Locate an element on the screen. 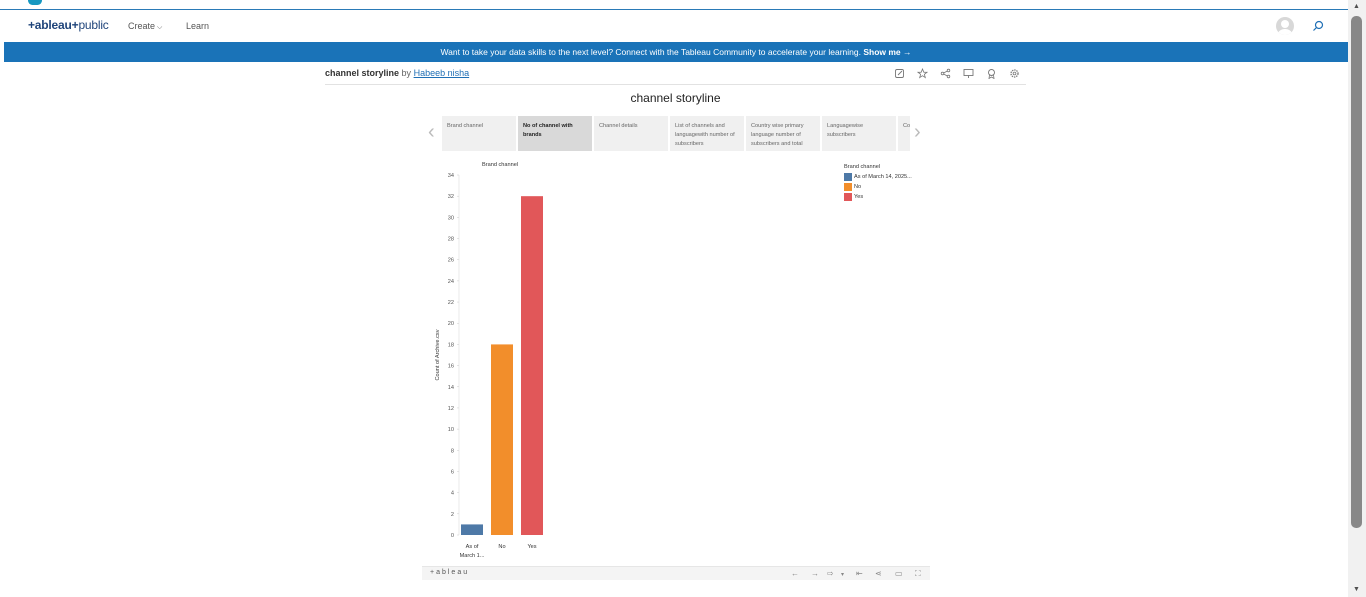 The height and width of the screenshot is (597, 1366). viz-by: by is located at coordinates (406, 73).